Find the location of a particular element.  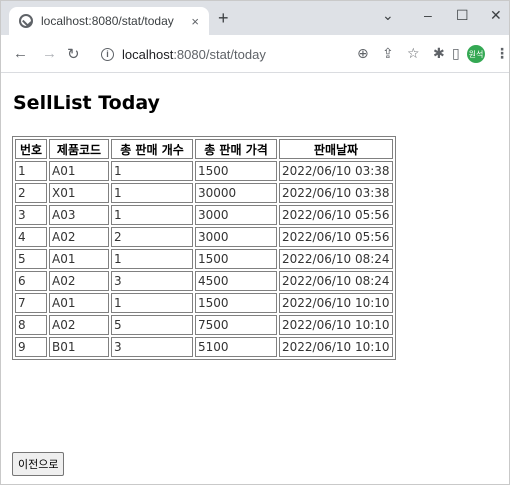

table-row: 6 A02 3 4500 2022/06/10 08:24 is located at coordinates (204, 281).